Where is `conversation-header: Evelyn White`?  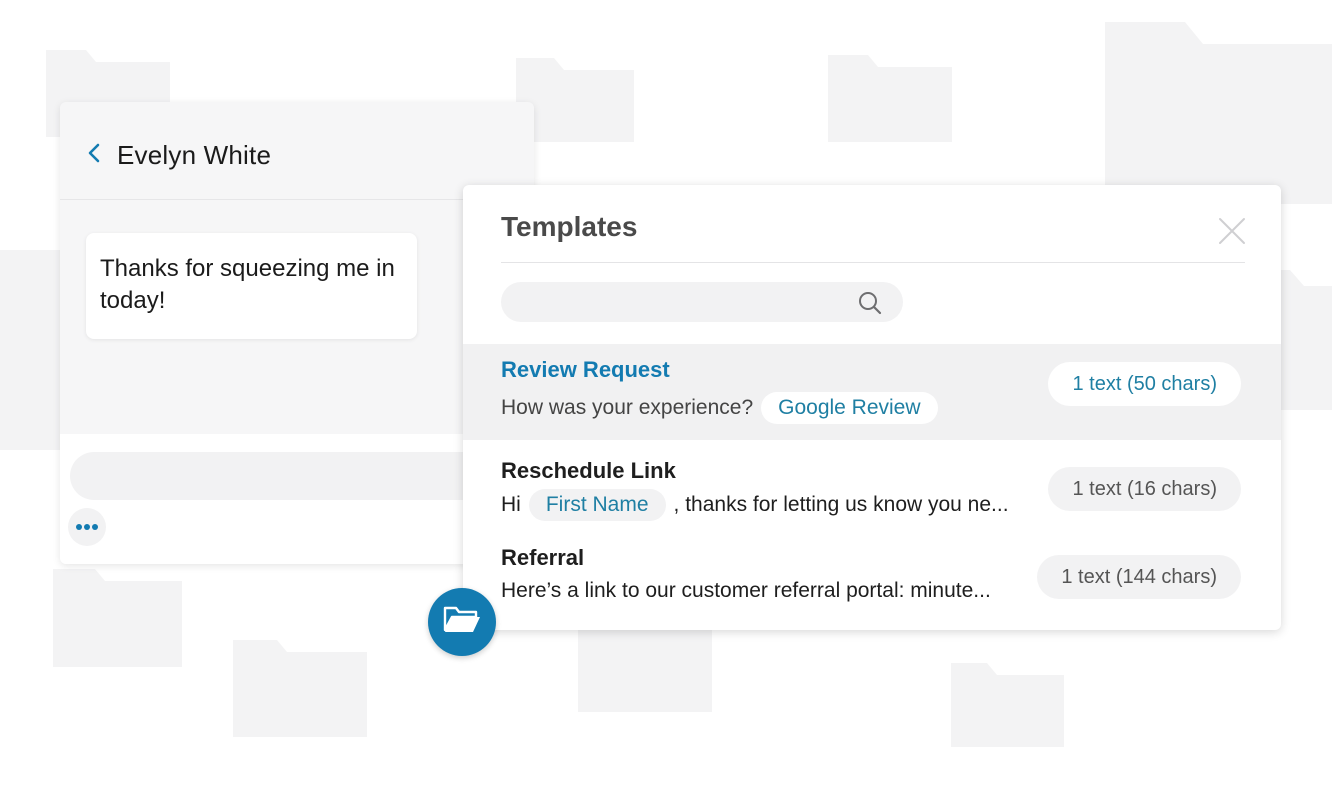 conversation-header: Evelyn White is located at coordinates (297, 151).